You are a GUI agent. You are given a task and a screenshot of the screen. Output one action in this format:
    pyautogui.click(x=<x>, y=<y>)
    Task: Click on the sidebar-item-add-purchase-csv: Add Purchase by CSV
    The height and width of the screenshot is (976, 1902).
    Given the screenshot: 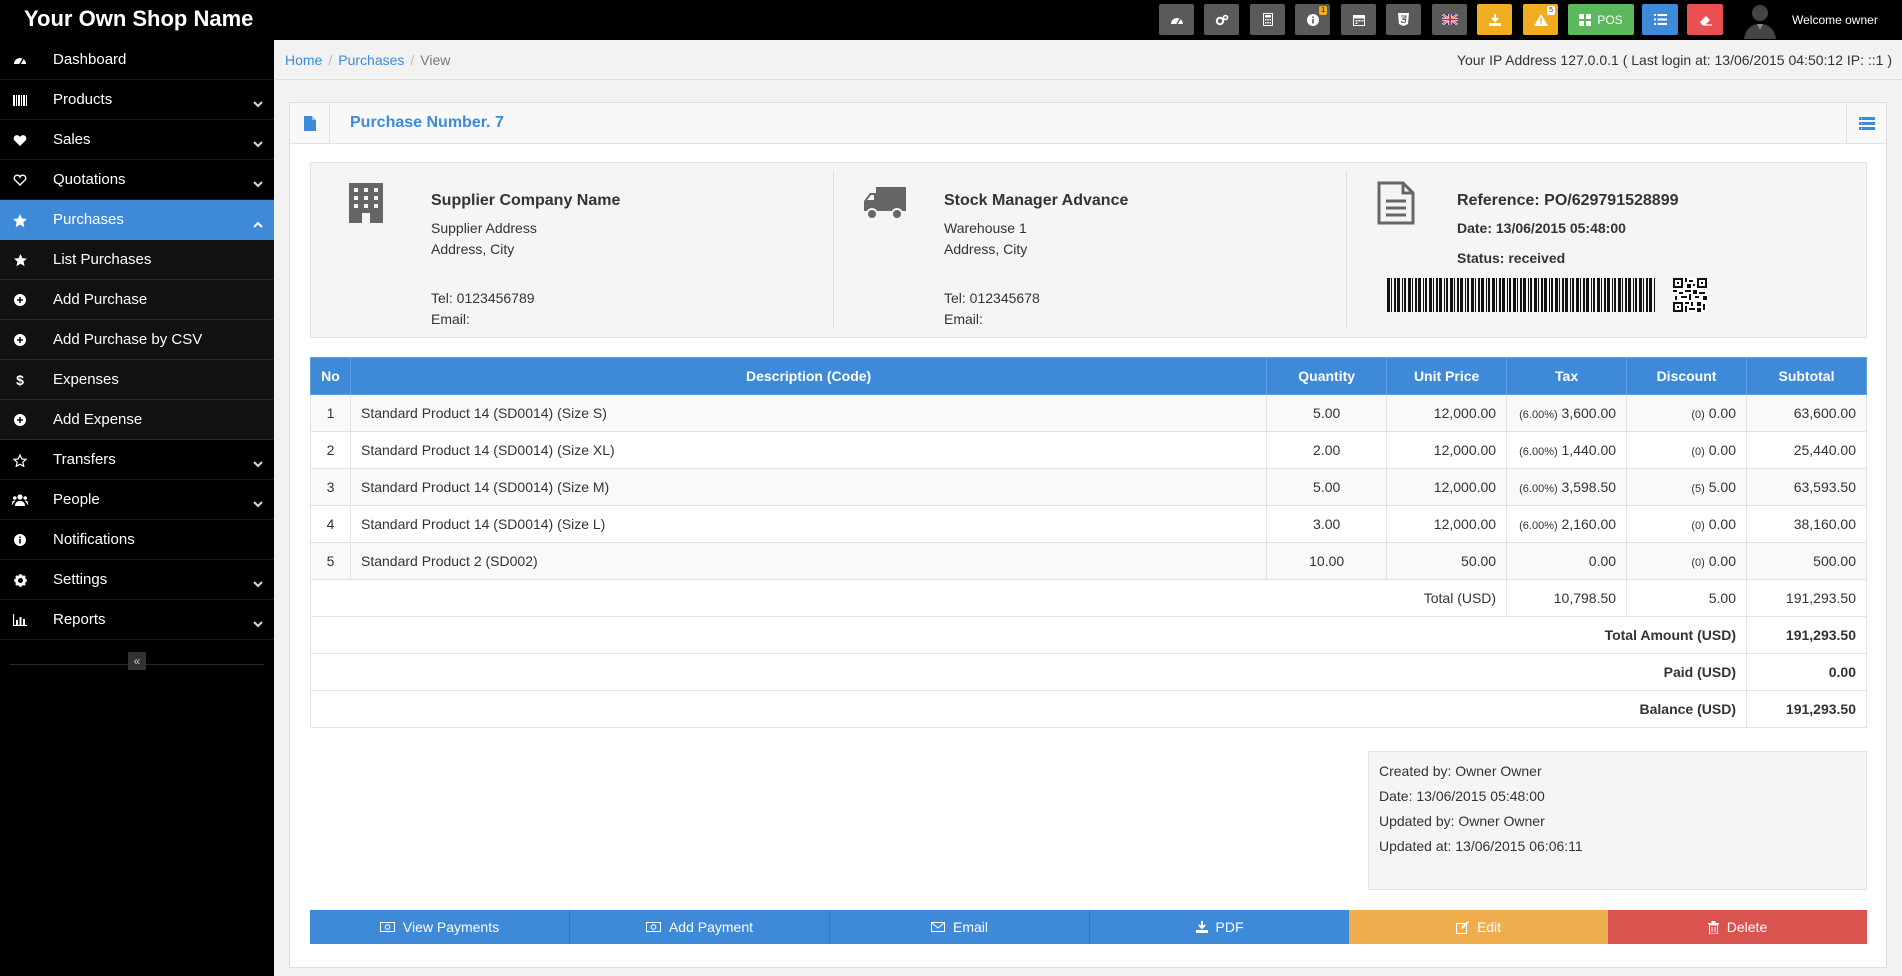 What is the action you would take?
    pyautogui.click(x=137, y=340)
    